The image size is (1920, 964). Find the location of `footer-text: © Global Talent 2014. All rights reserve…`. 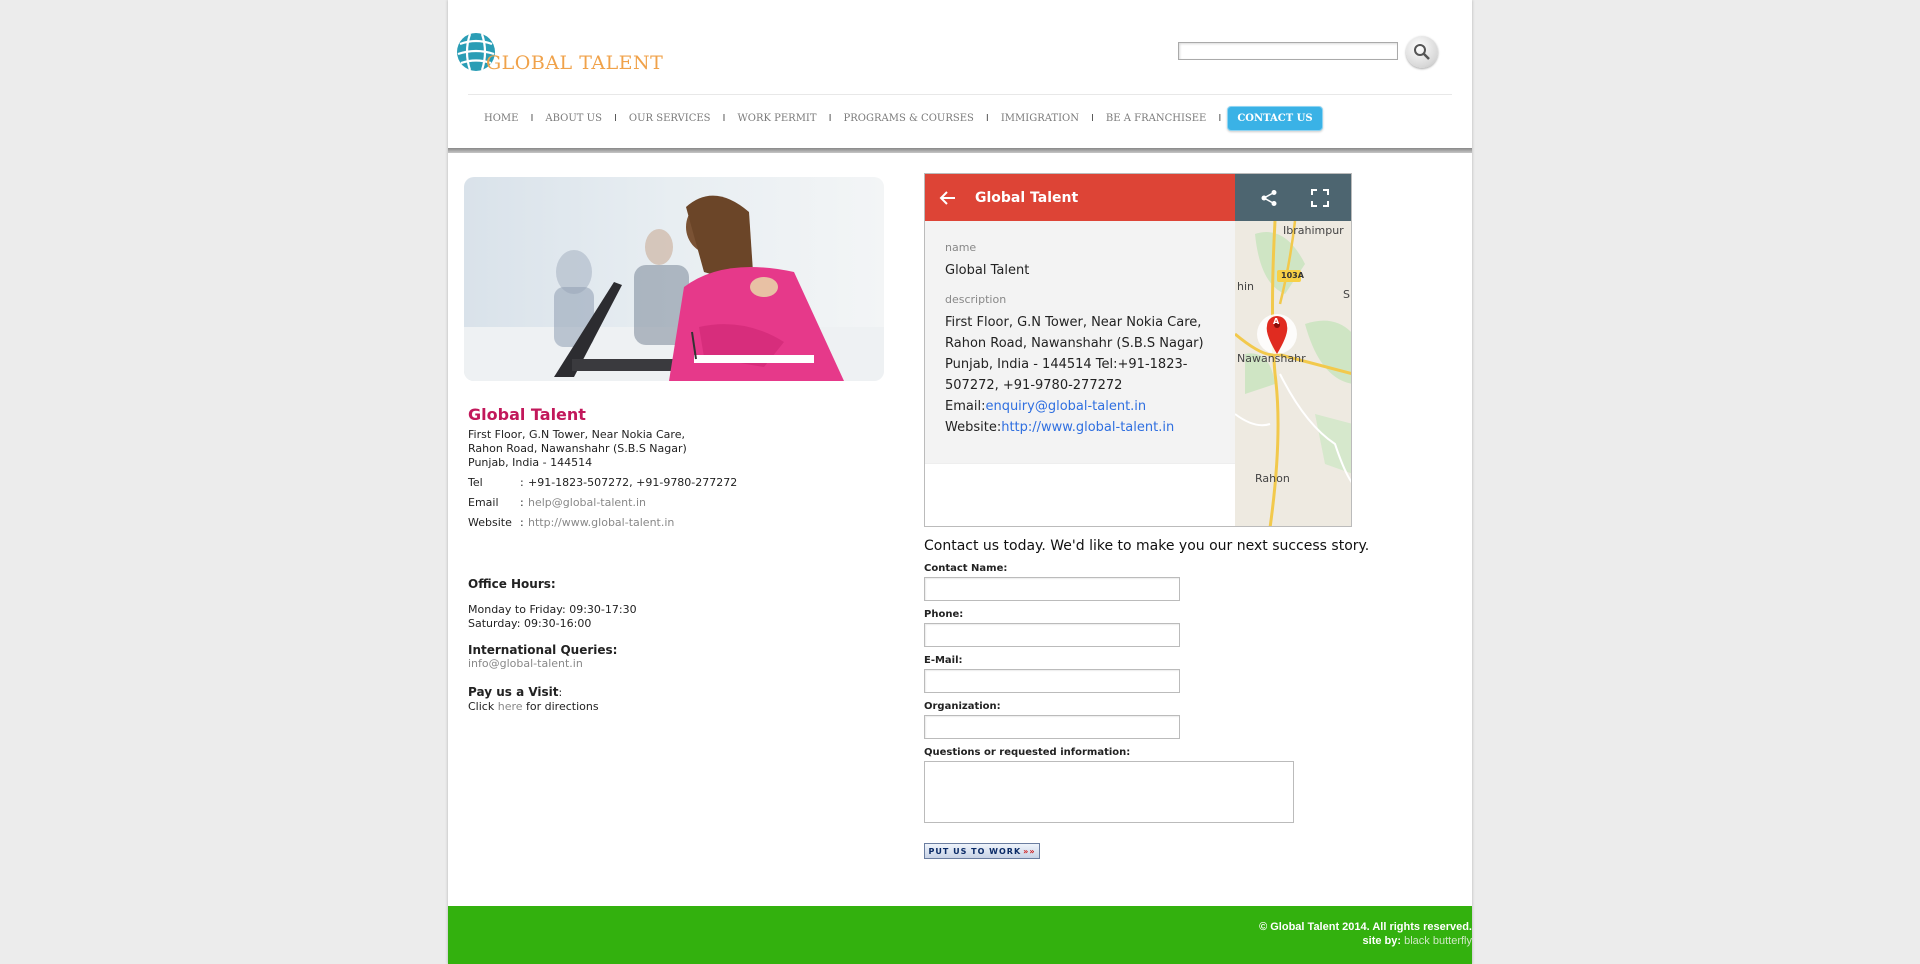

footer-text: © Global Talent 2014. All rights reserve… is located at coordinates (1365, 934).